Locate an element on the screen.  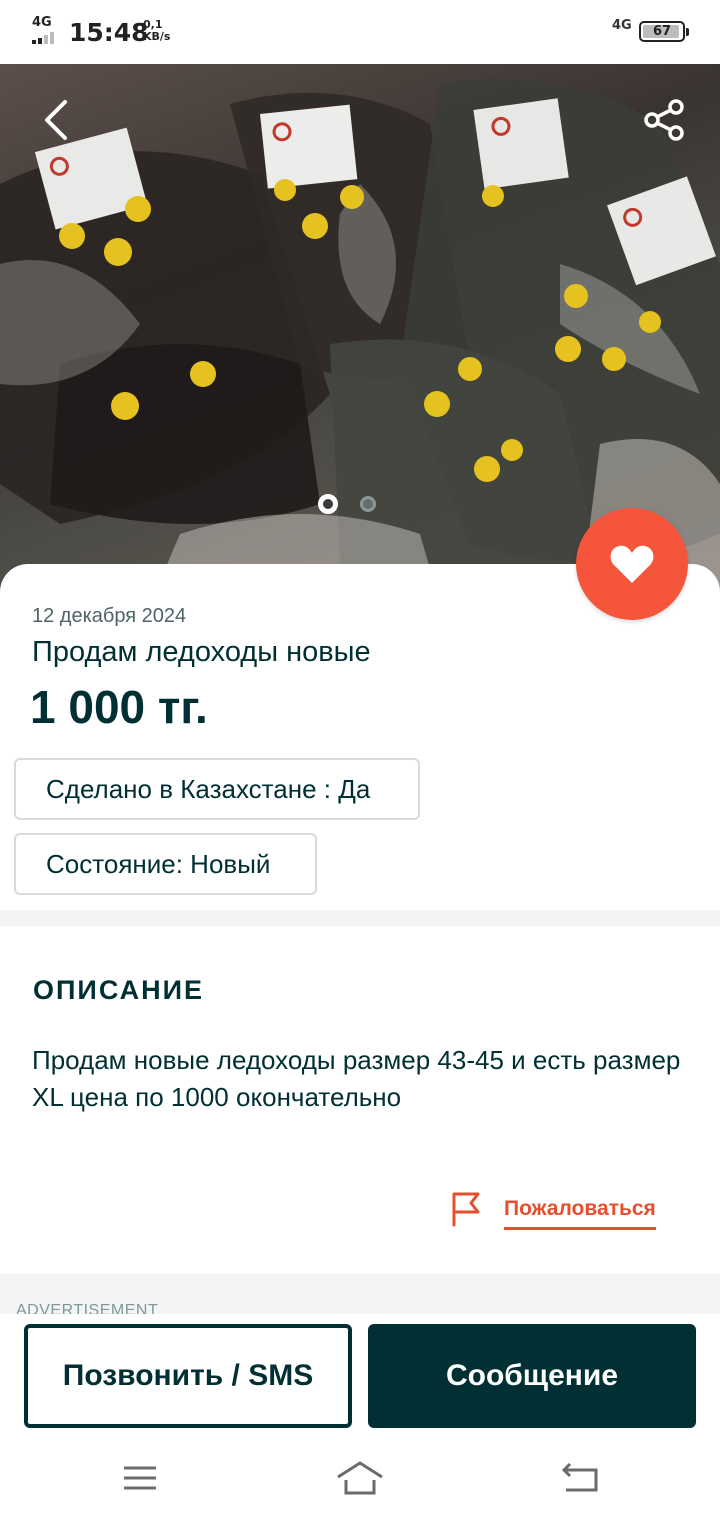
call-sms-button: Позвонить / SMS is located at coordinates (188, 1376).